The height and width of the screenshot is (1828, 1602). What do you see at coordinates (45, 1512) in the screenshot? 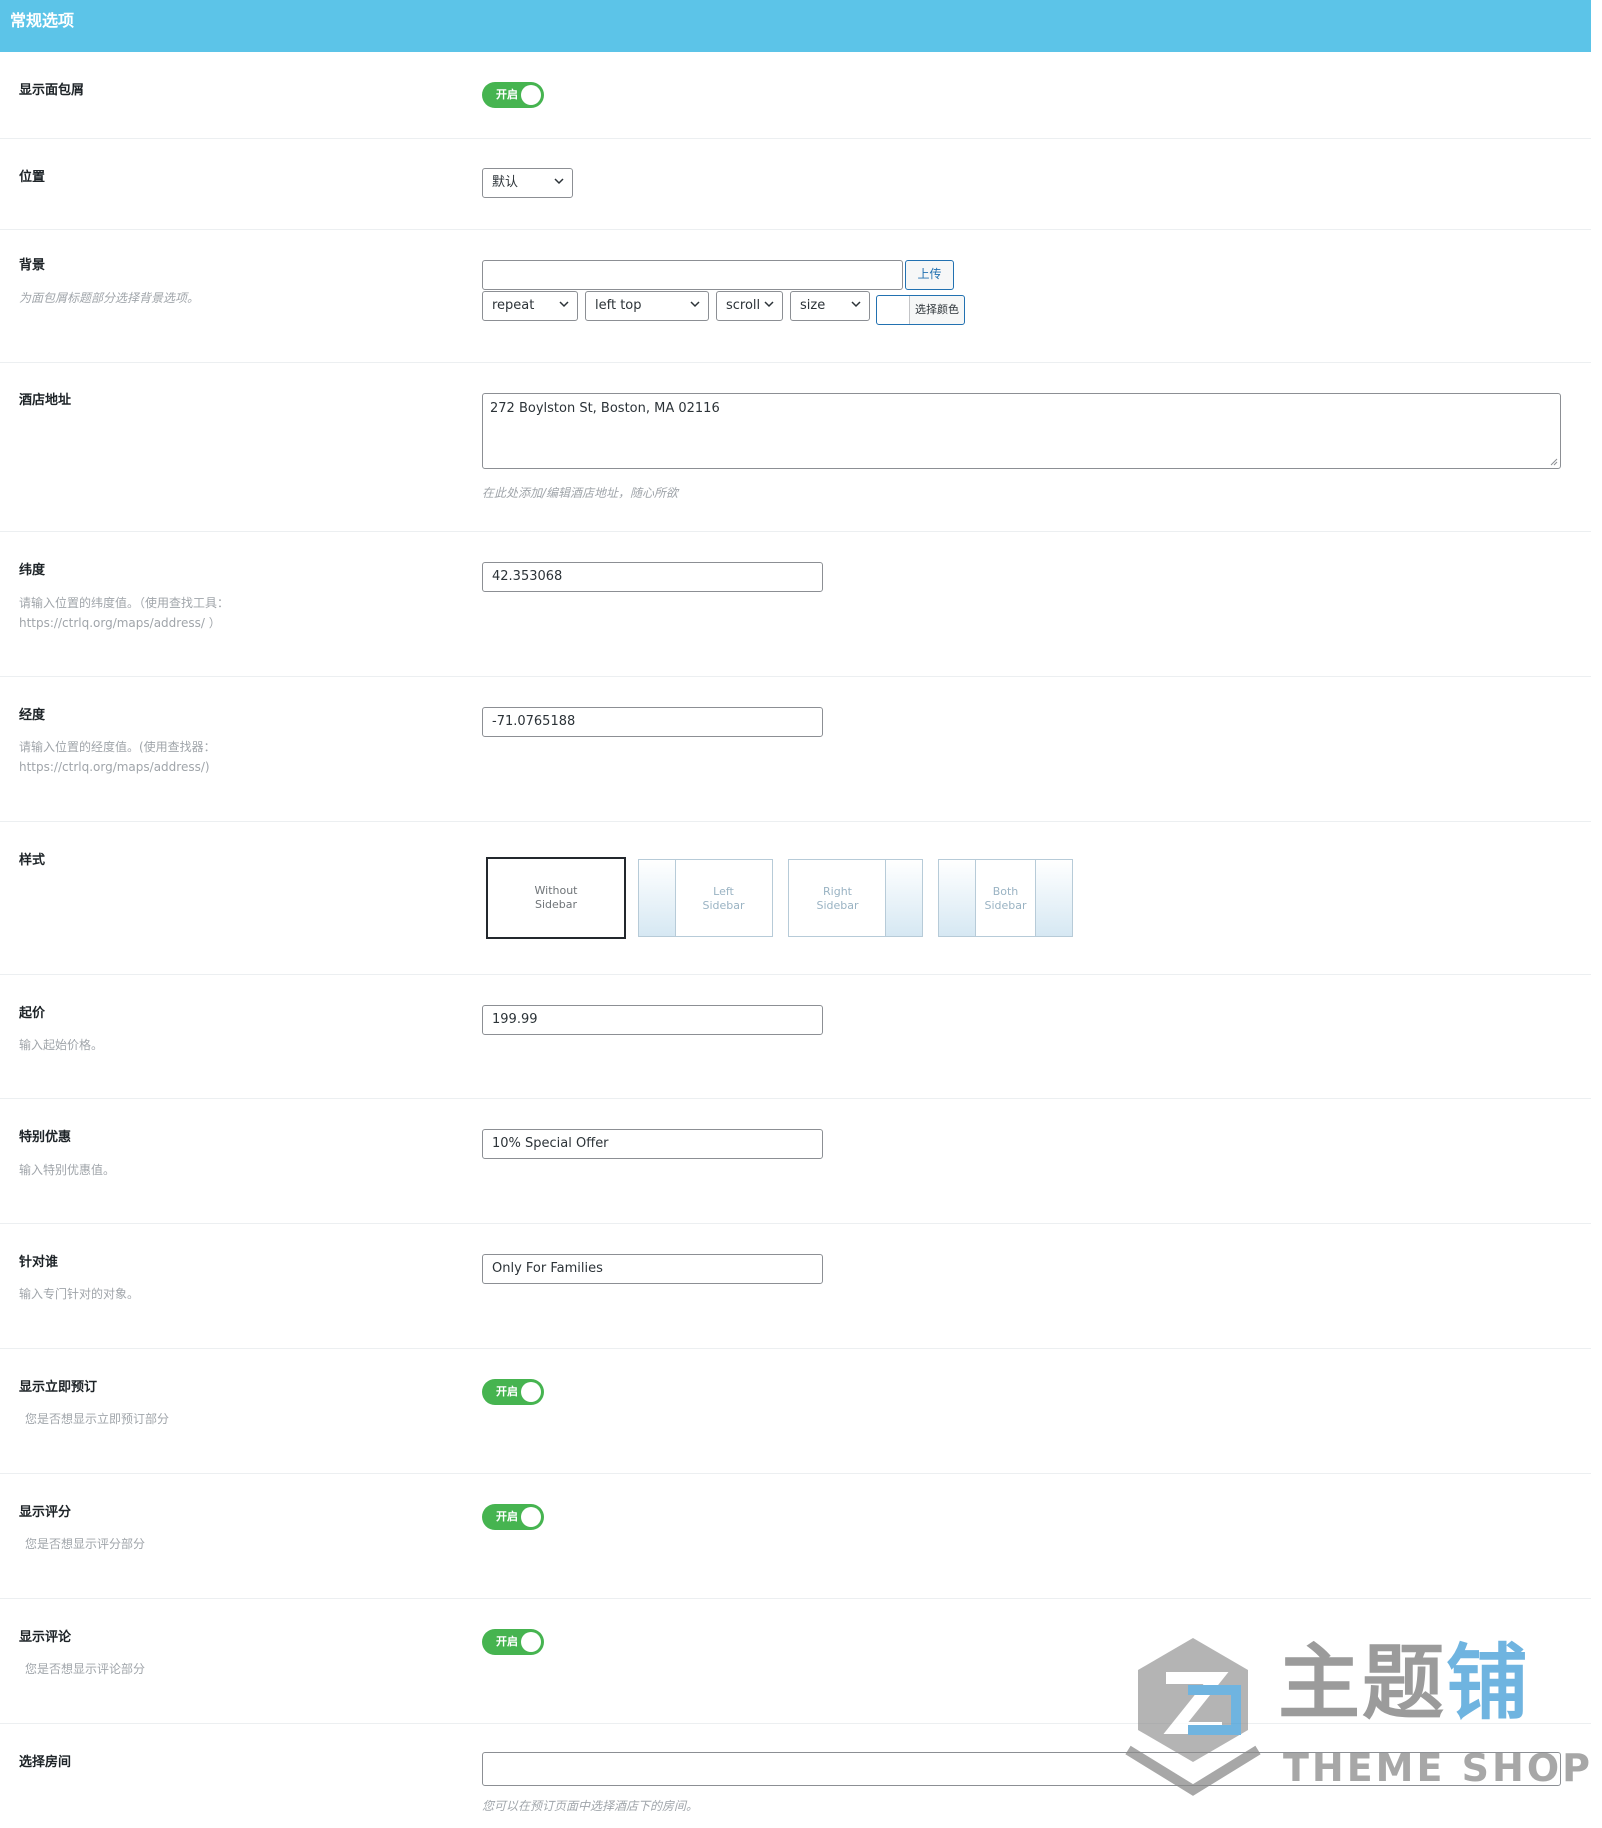
I see `rating-label: 显示评分` at bounding box center [45, 1512].